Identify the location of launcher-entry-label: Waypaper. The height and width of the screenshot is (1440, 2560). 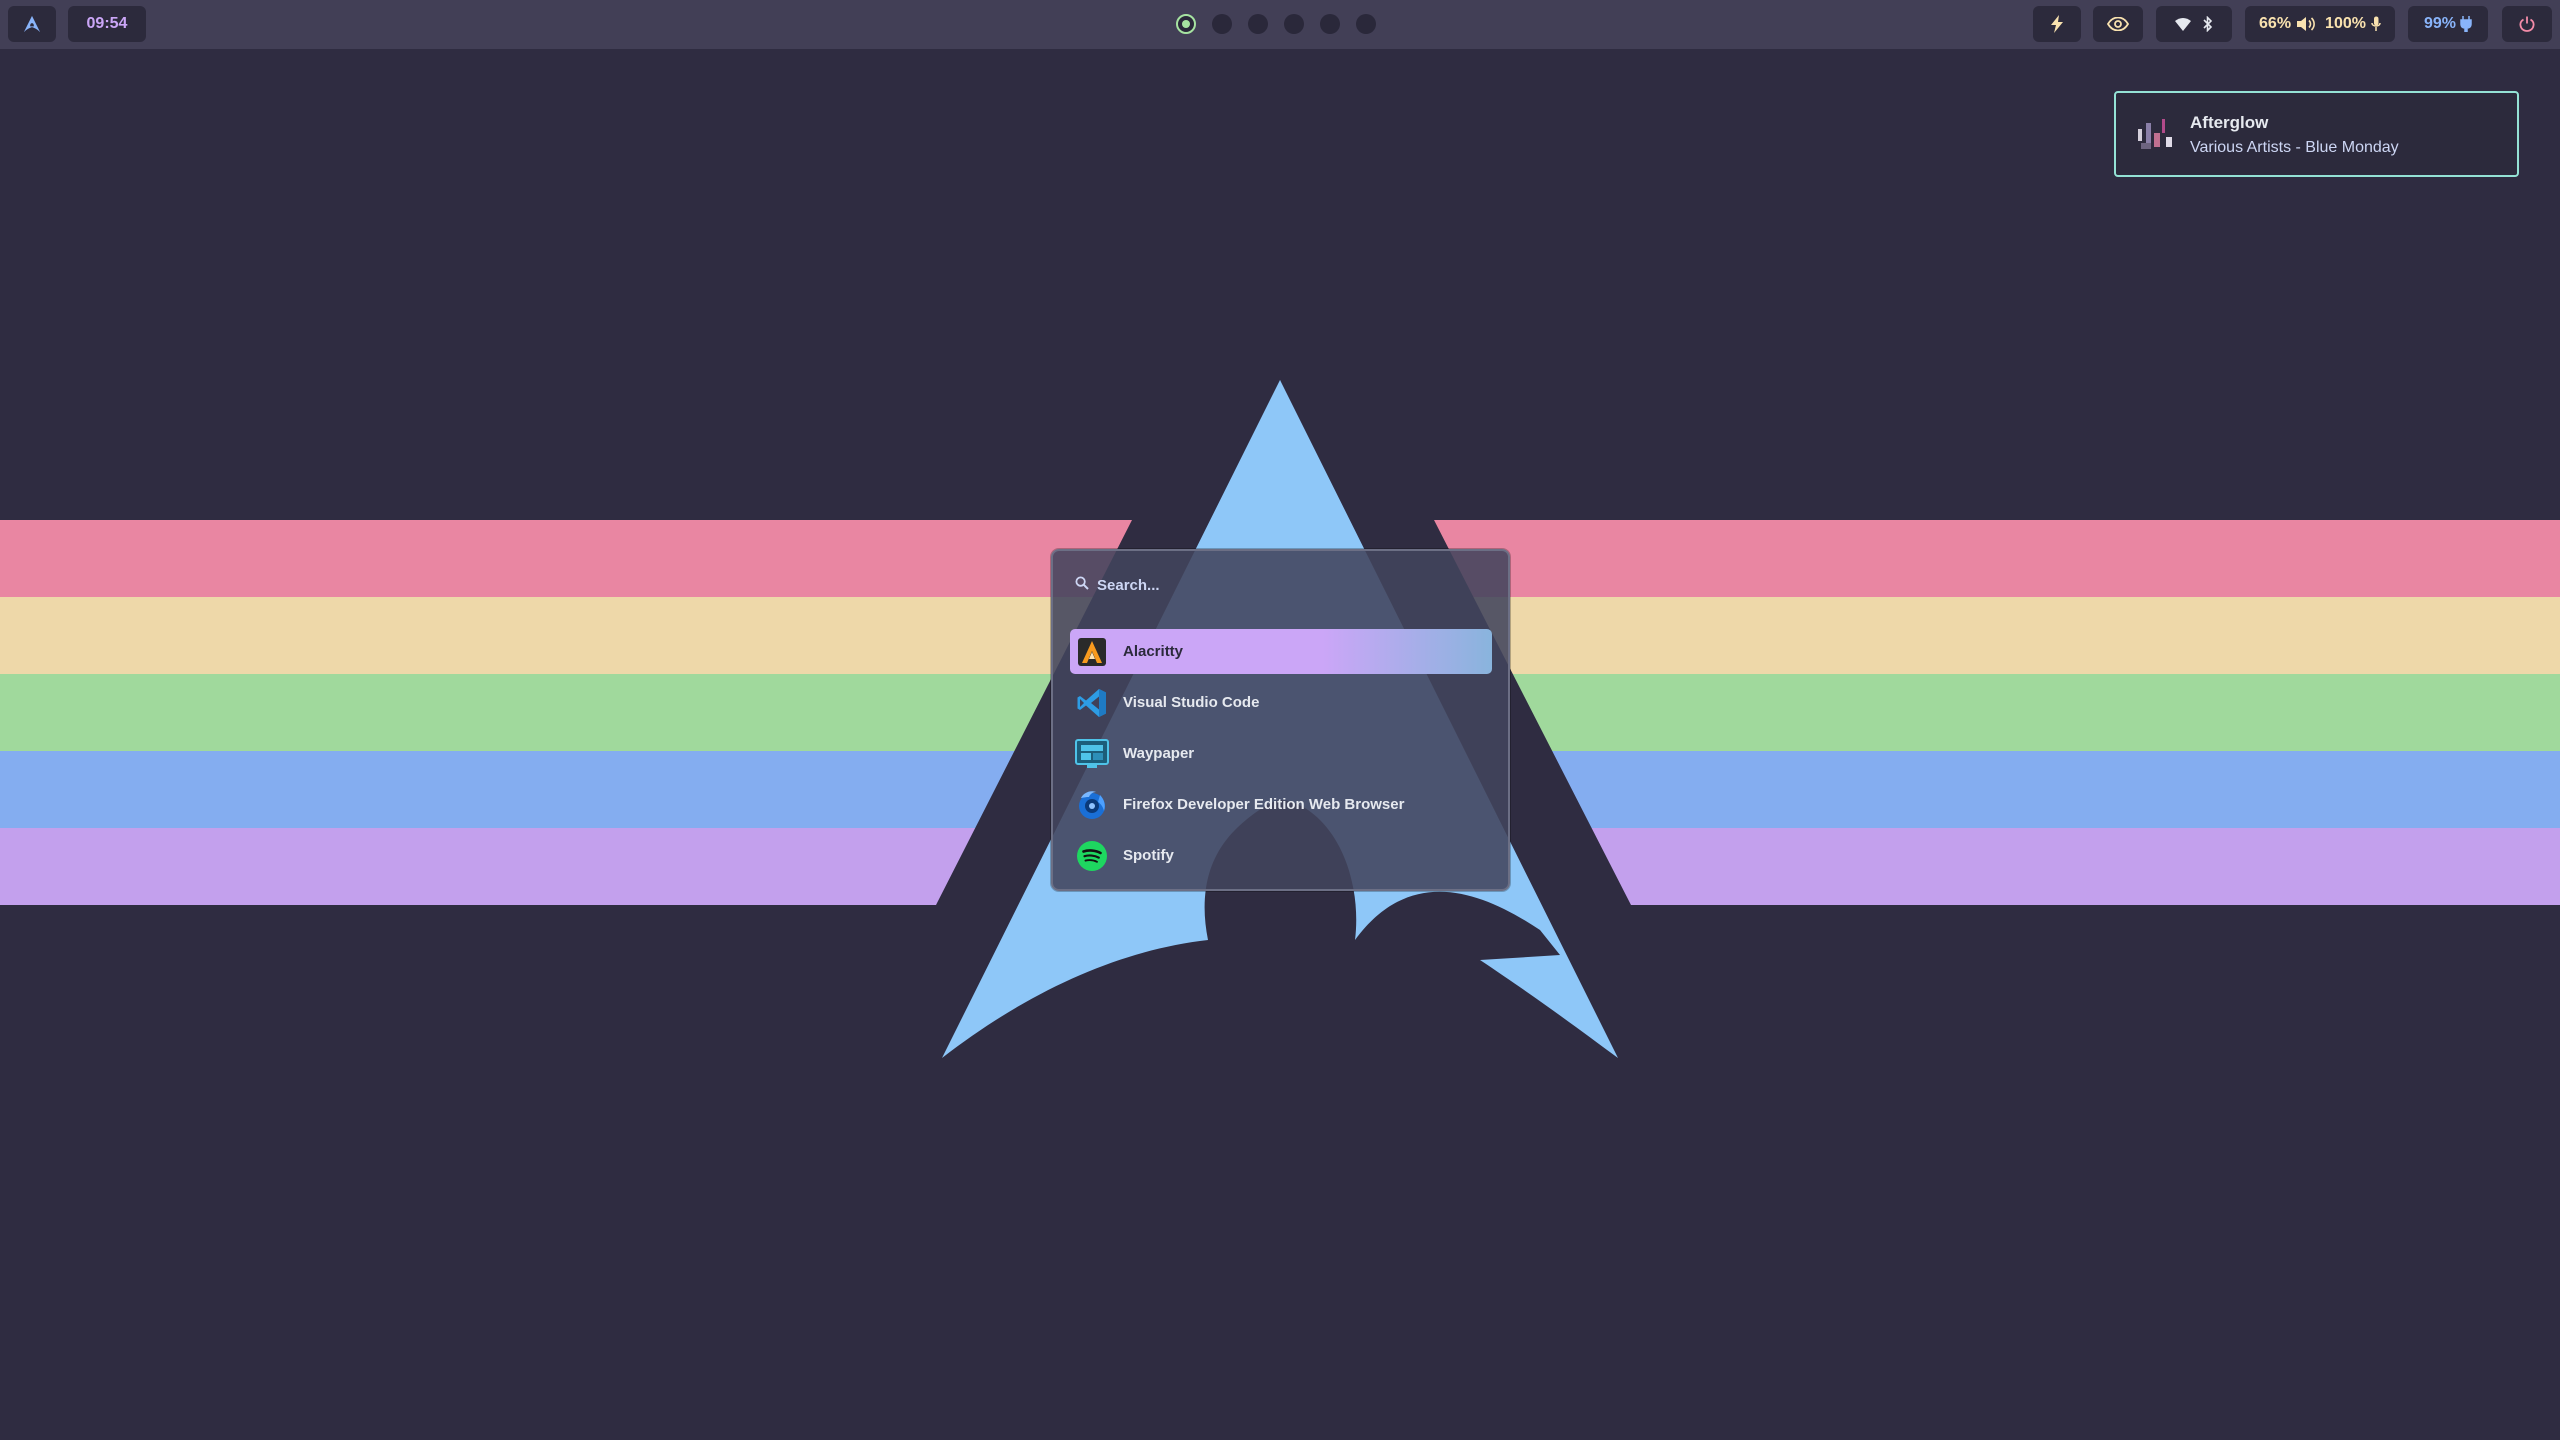
(1159, 753).